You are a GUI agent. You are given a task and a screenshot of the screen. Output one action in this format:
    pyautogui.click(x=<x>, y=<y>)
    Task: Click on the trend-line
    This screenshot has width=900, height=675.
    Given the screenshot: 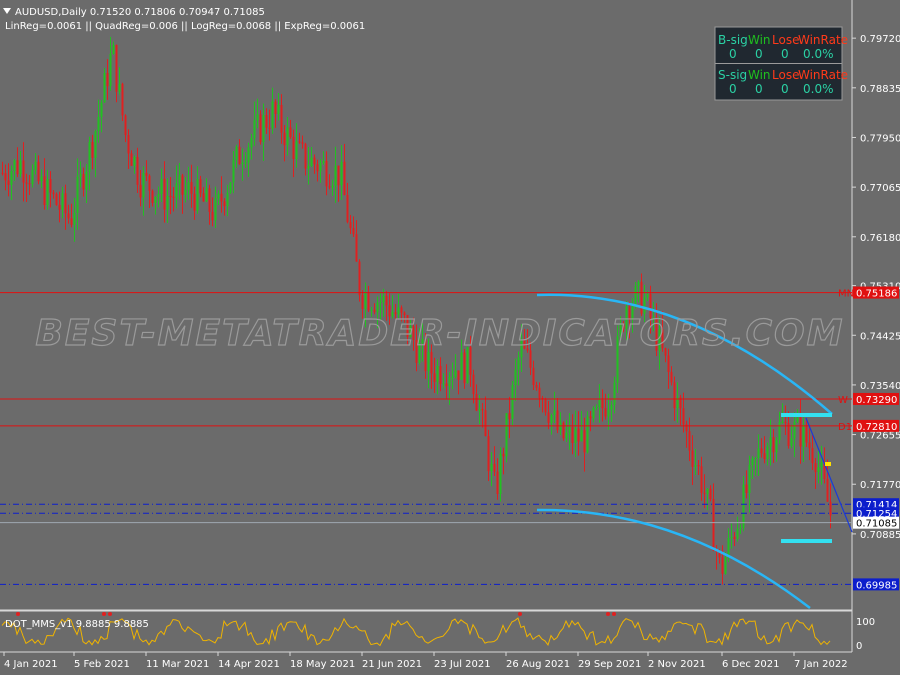 What is the action you would take?
    pyautogui.click(x=829, y=475)
    